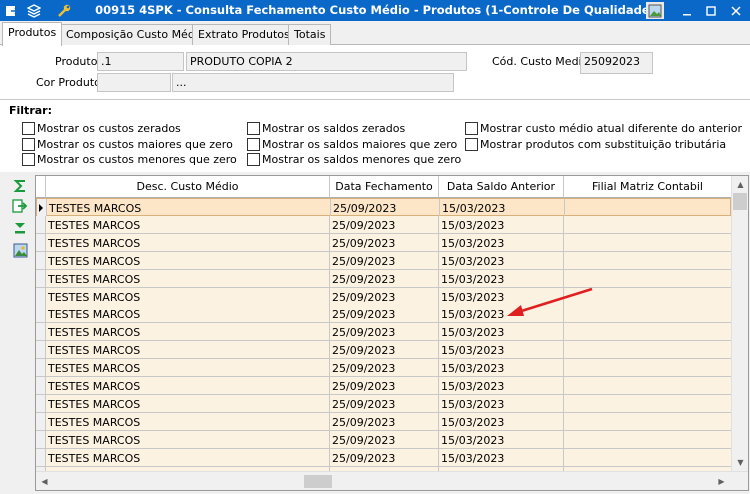 The image size is (750, 494). Describe the element at coordinates (188, 187) in the screenshot. I see `column-header-desc: Desc. Custo Médio` at that location.